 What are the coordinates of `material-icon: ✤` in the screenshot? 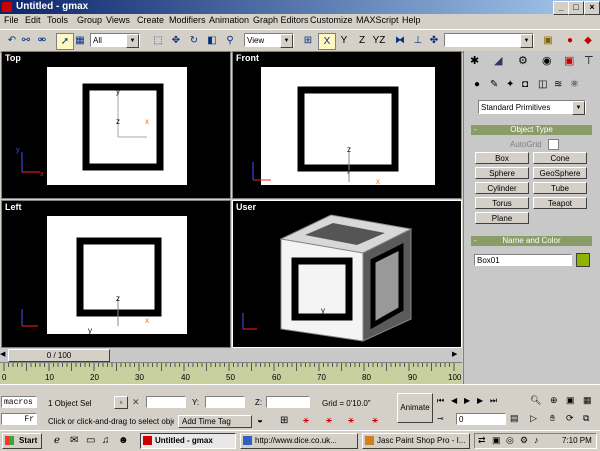 It's located at (434, 40).